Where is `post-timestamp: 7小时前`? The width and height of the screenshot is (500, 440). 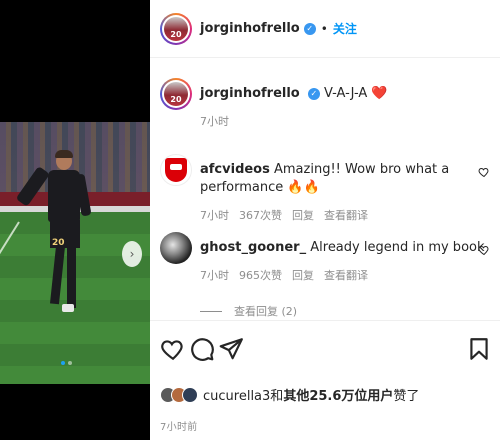
post-timestamp: 7小时前 is located at coordinates (179, 427).